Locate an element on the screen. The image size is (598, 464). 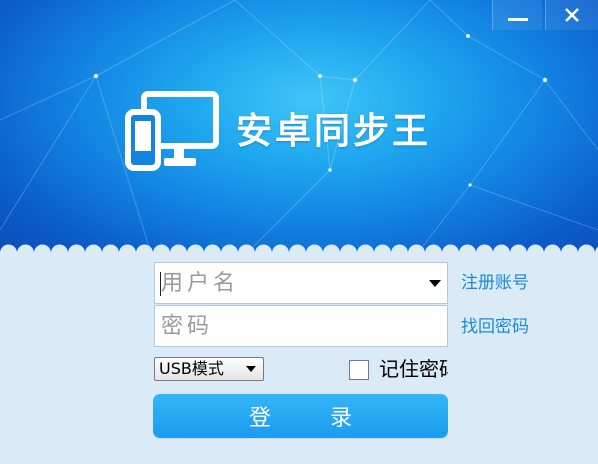
minimize-button is located at coordinates (517, 15).